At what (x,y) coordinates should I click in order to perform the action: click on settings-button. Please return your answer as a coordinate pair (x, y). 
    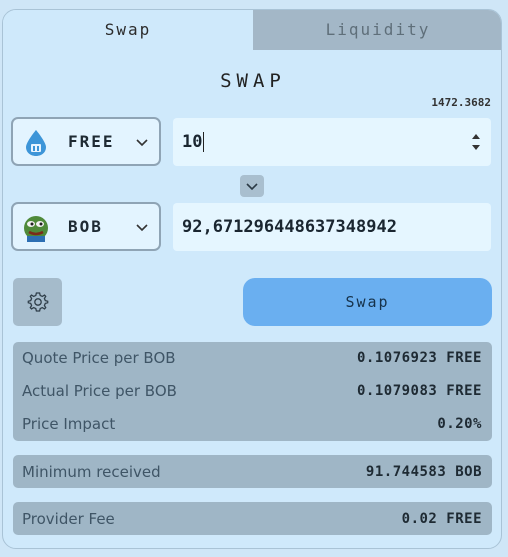
    Looking at the image, I should click on (37, 302).